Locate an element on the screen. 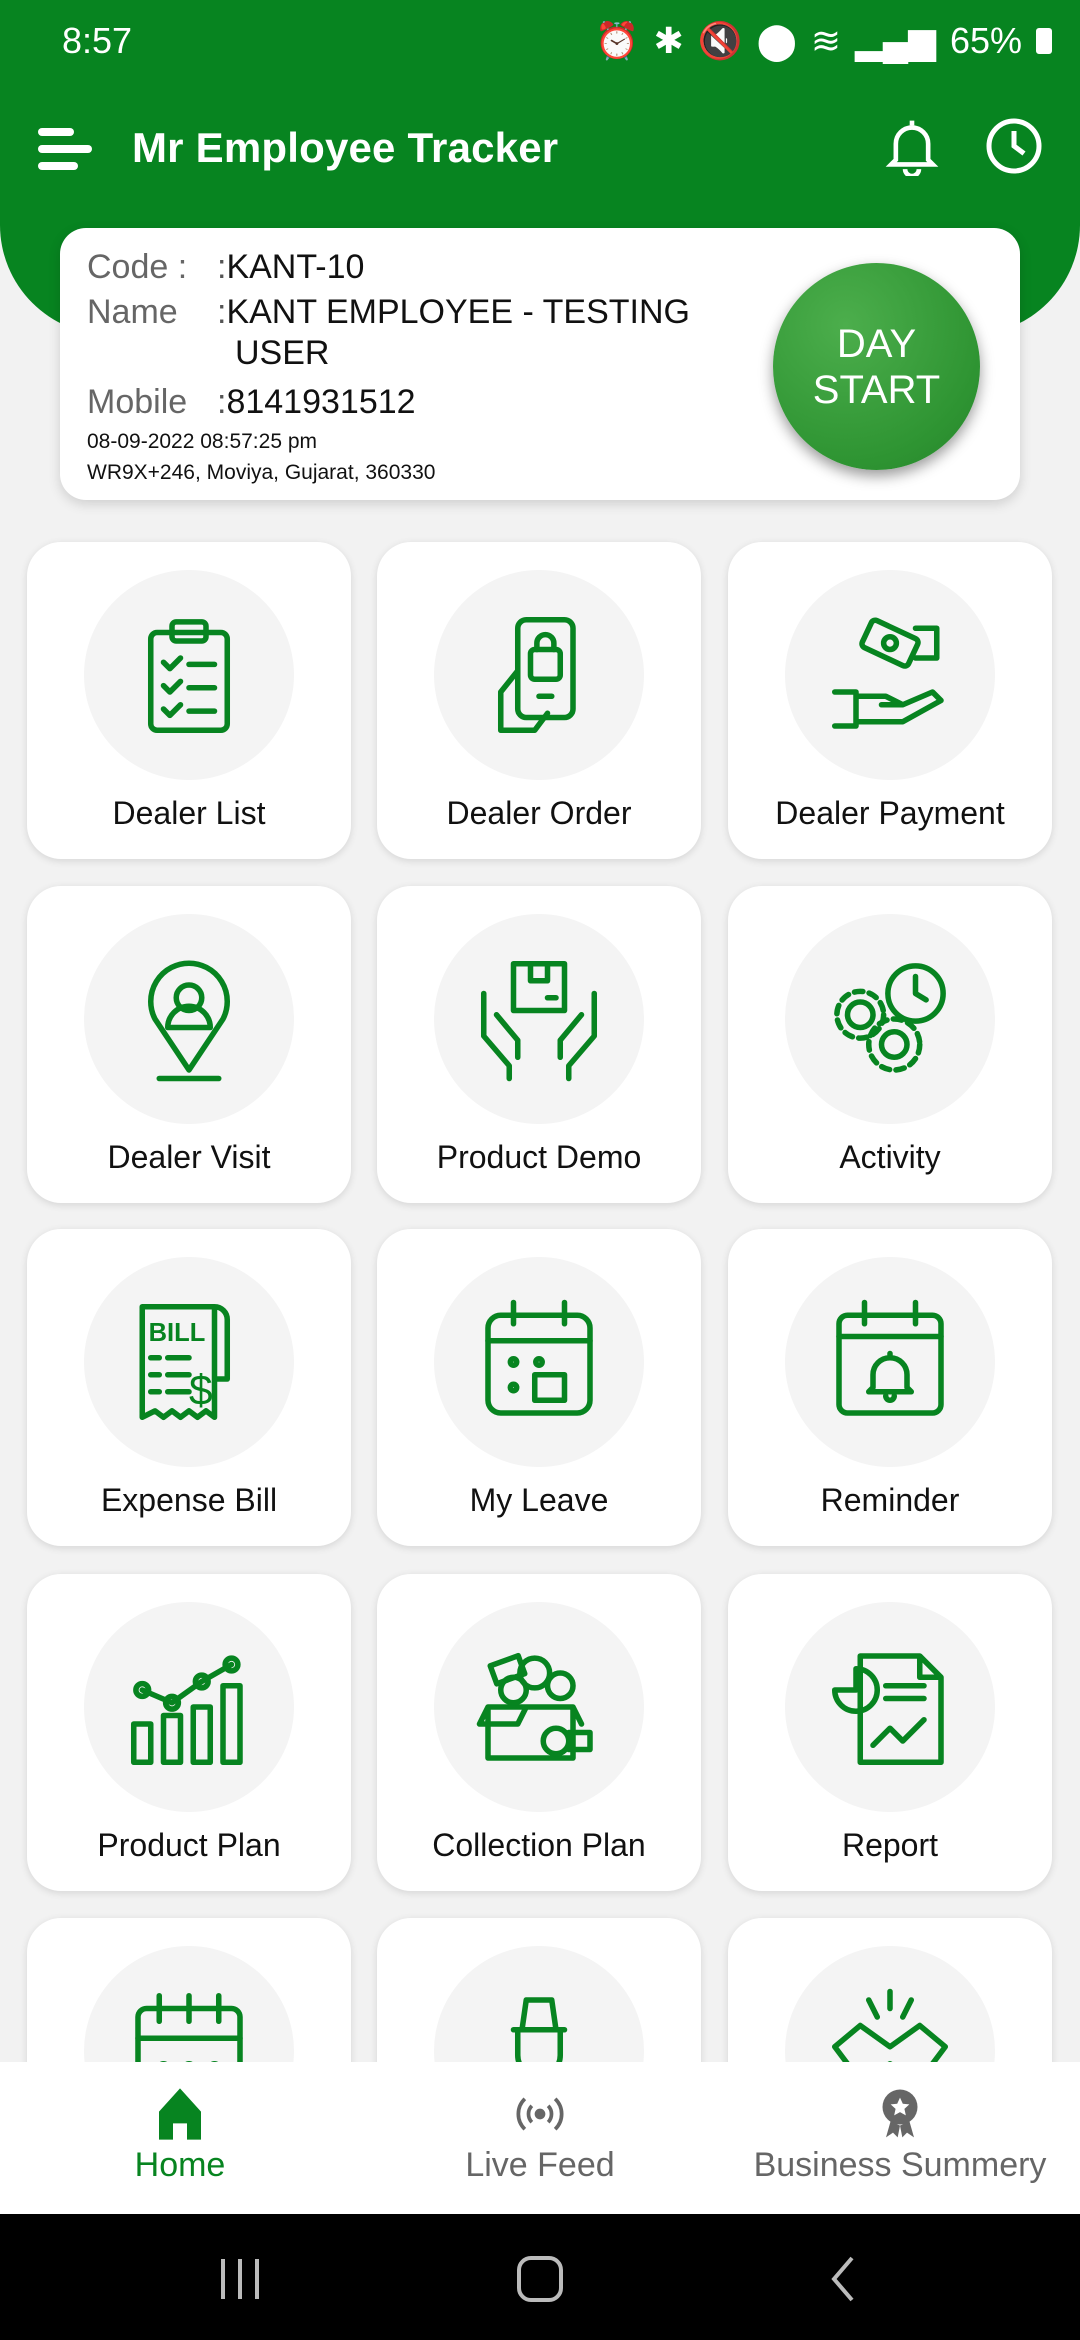 The image size is (1080, 2340). tile-label: Dealer Order is located at coordinates (539, 813).